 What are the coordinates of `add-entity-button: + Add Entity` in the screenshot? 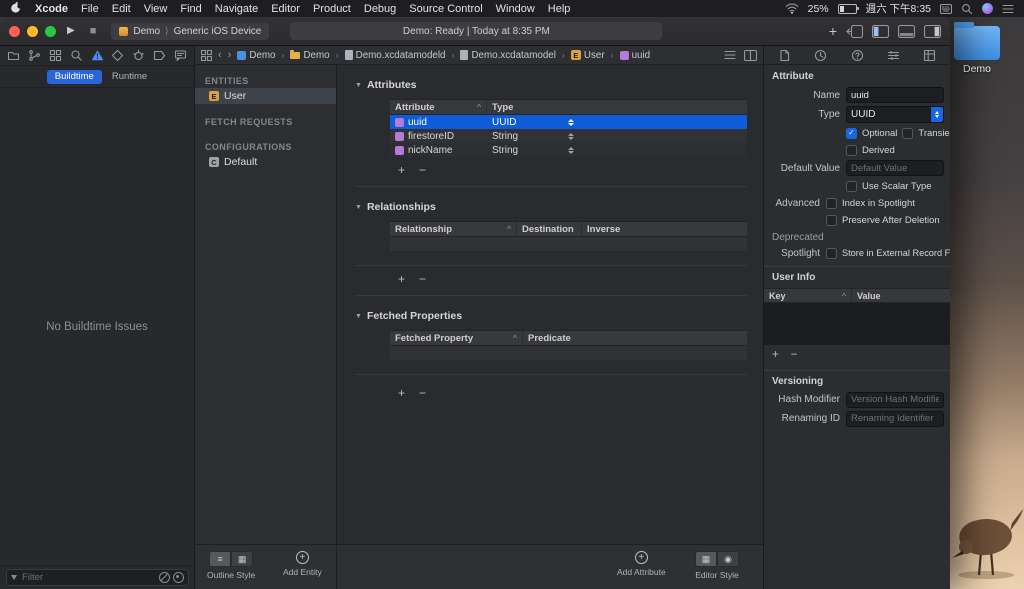 It's located at (302, 564).